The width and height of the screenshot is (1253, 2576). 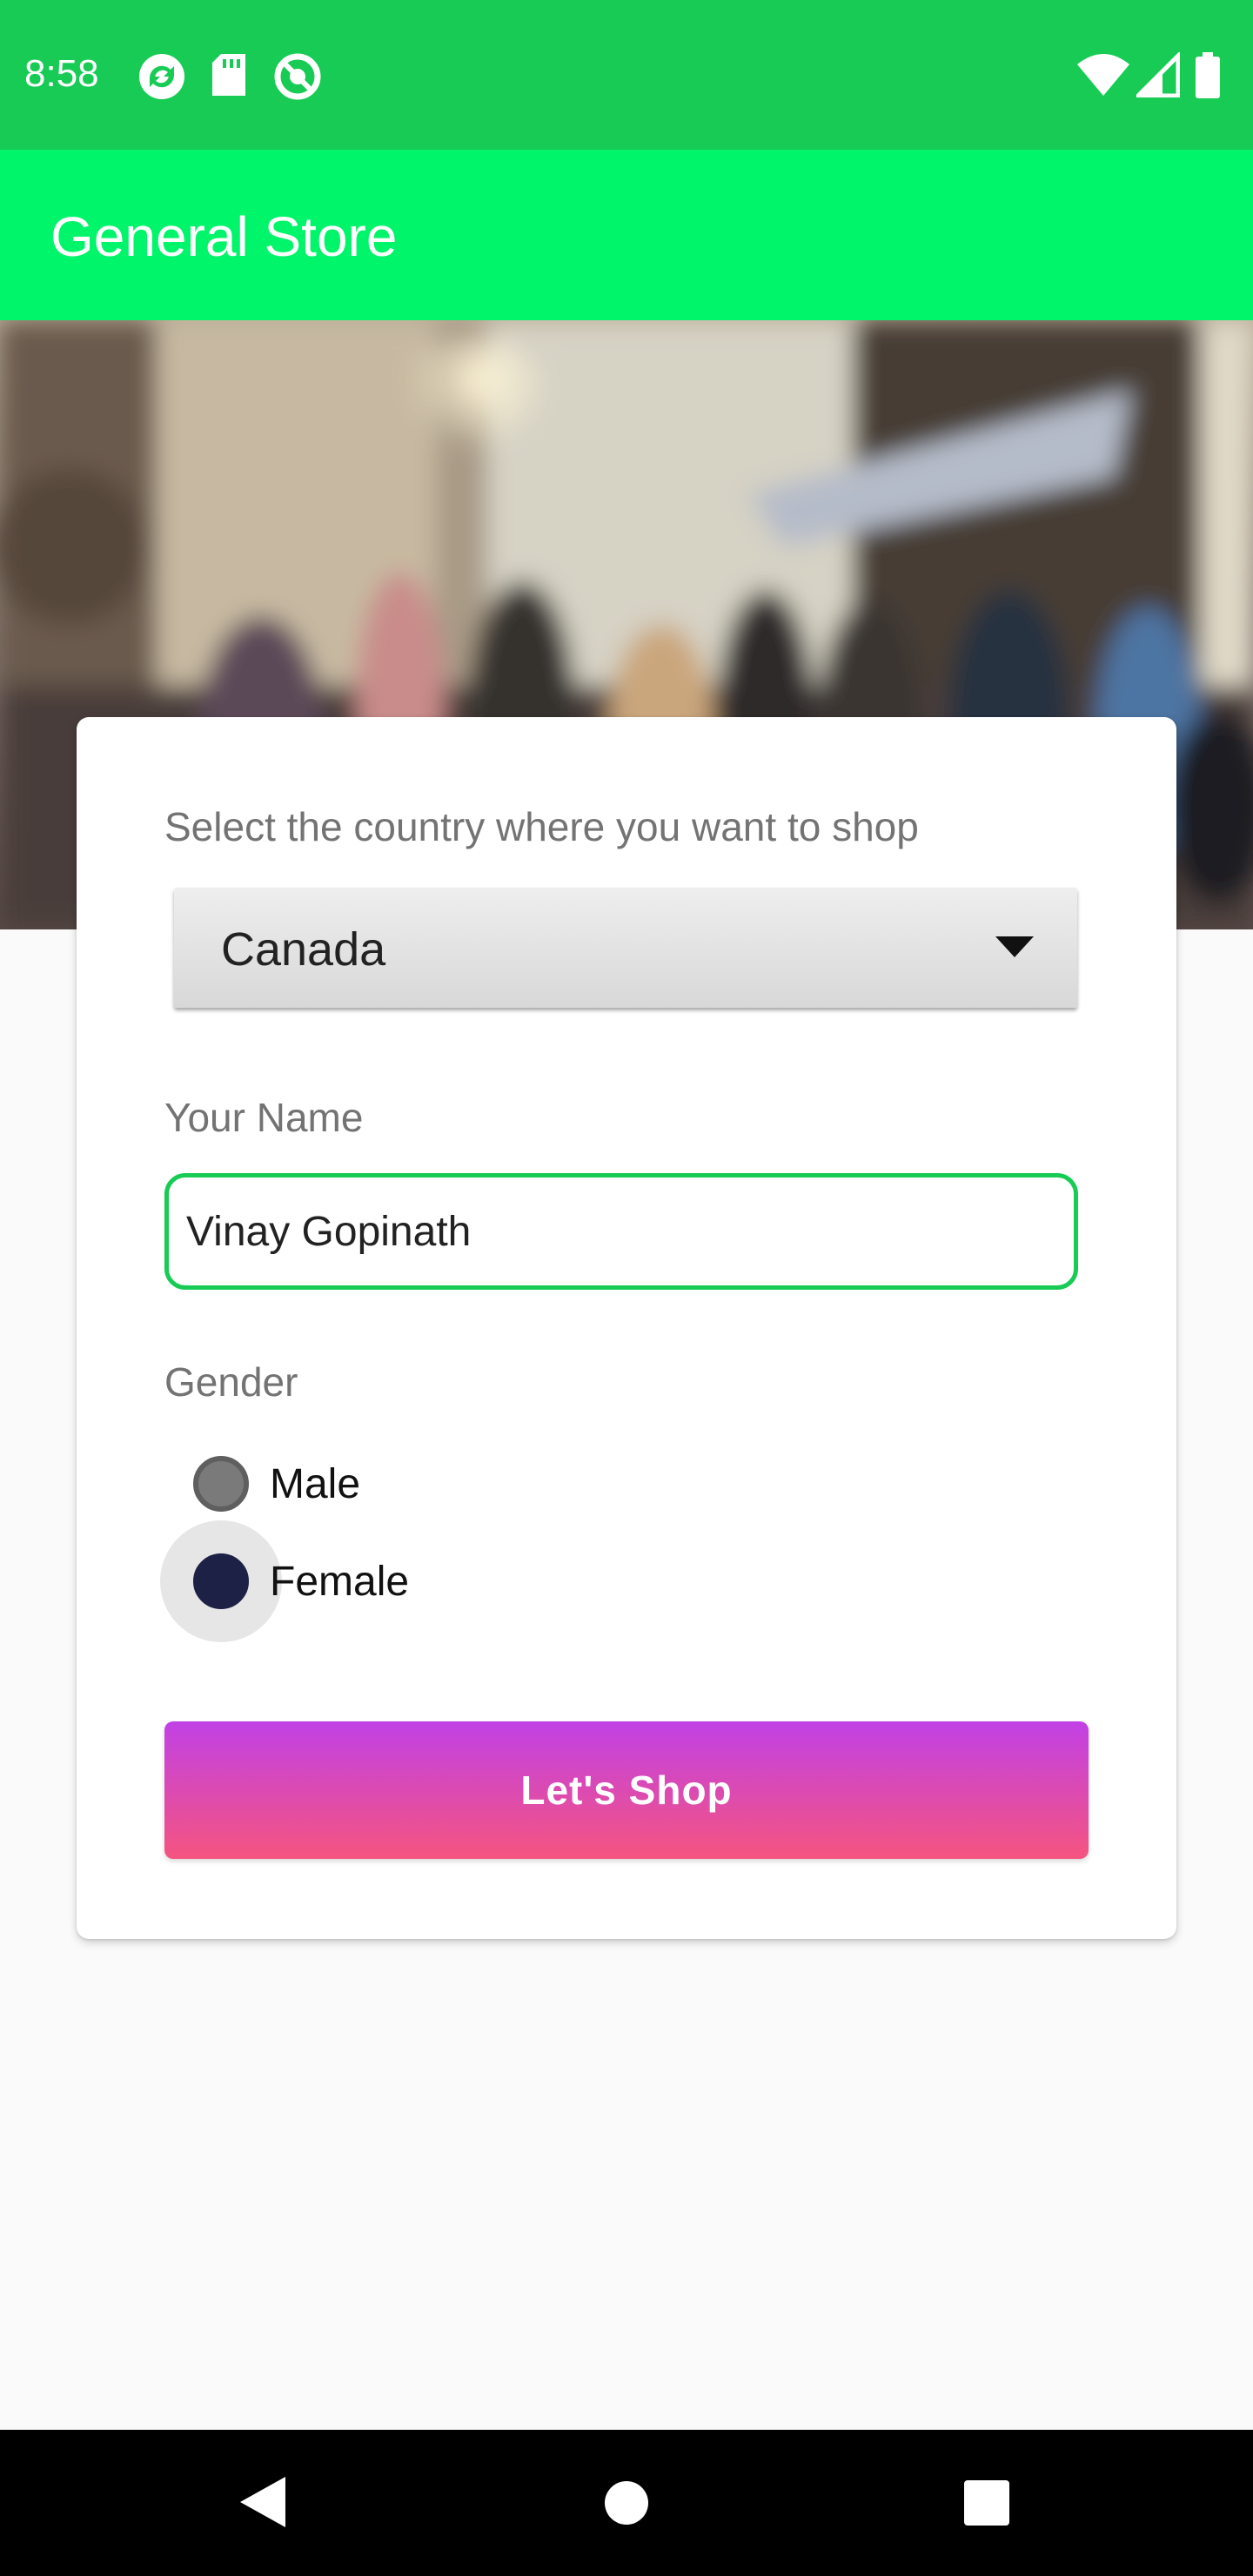 I want to click on radio-label-female: Female, so click(x=340, y=1582).